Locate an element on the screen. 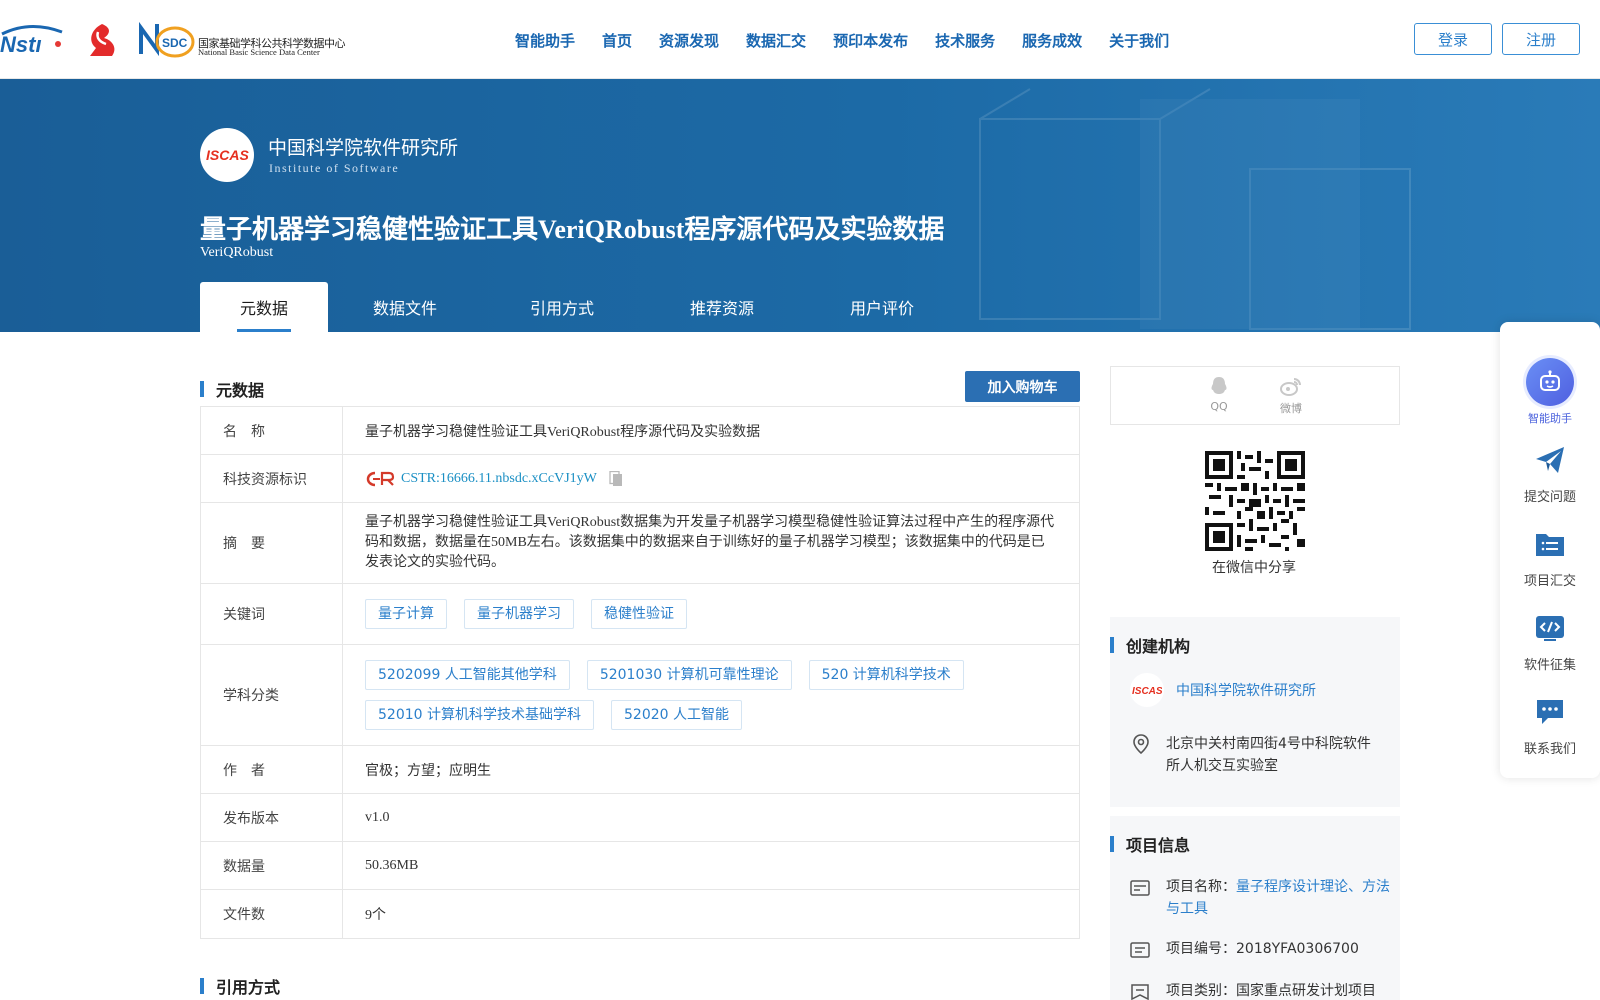  nav-ai-assistant: 智能助手 is located at coordinates (545, 40).